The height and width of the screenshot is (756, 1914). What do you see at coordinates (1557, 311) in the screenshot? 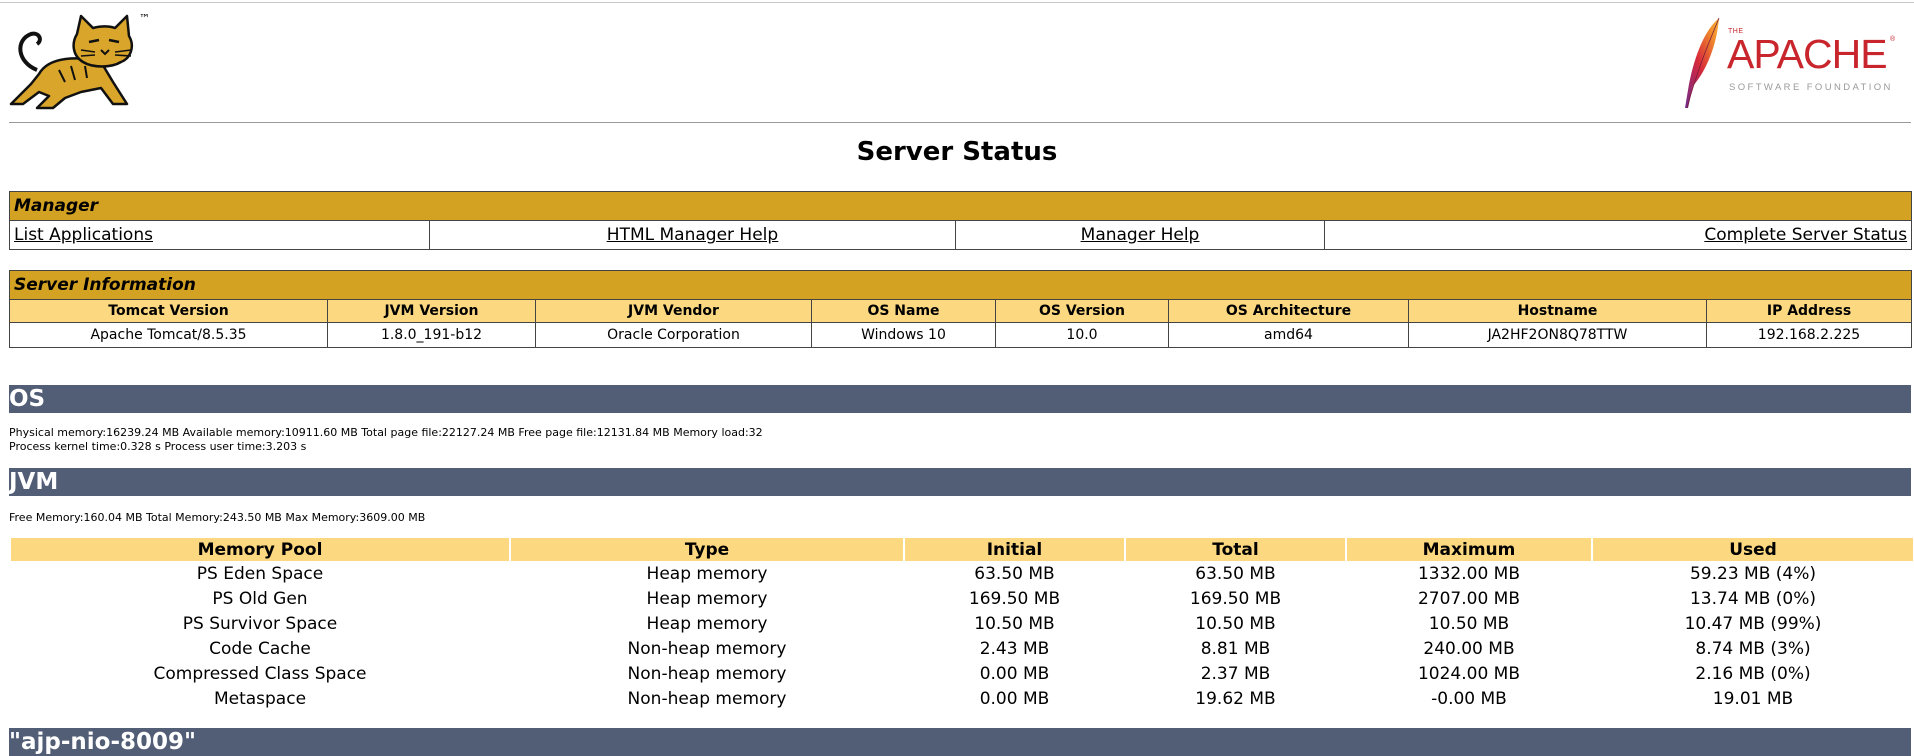
I see `column-header: Hostname` at bounding box center [1557, 311].